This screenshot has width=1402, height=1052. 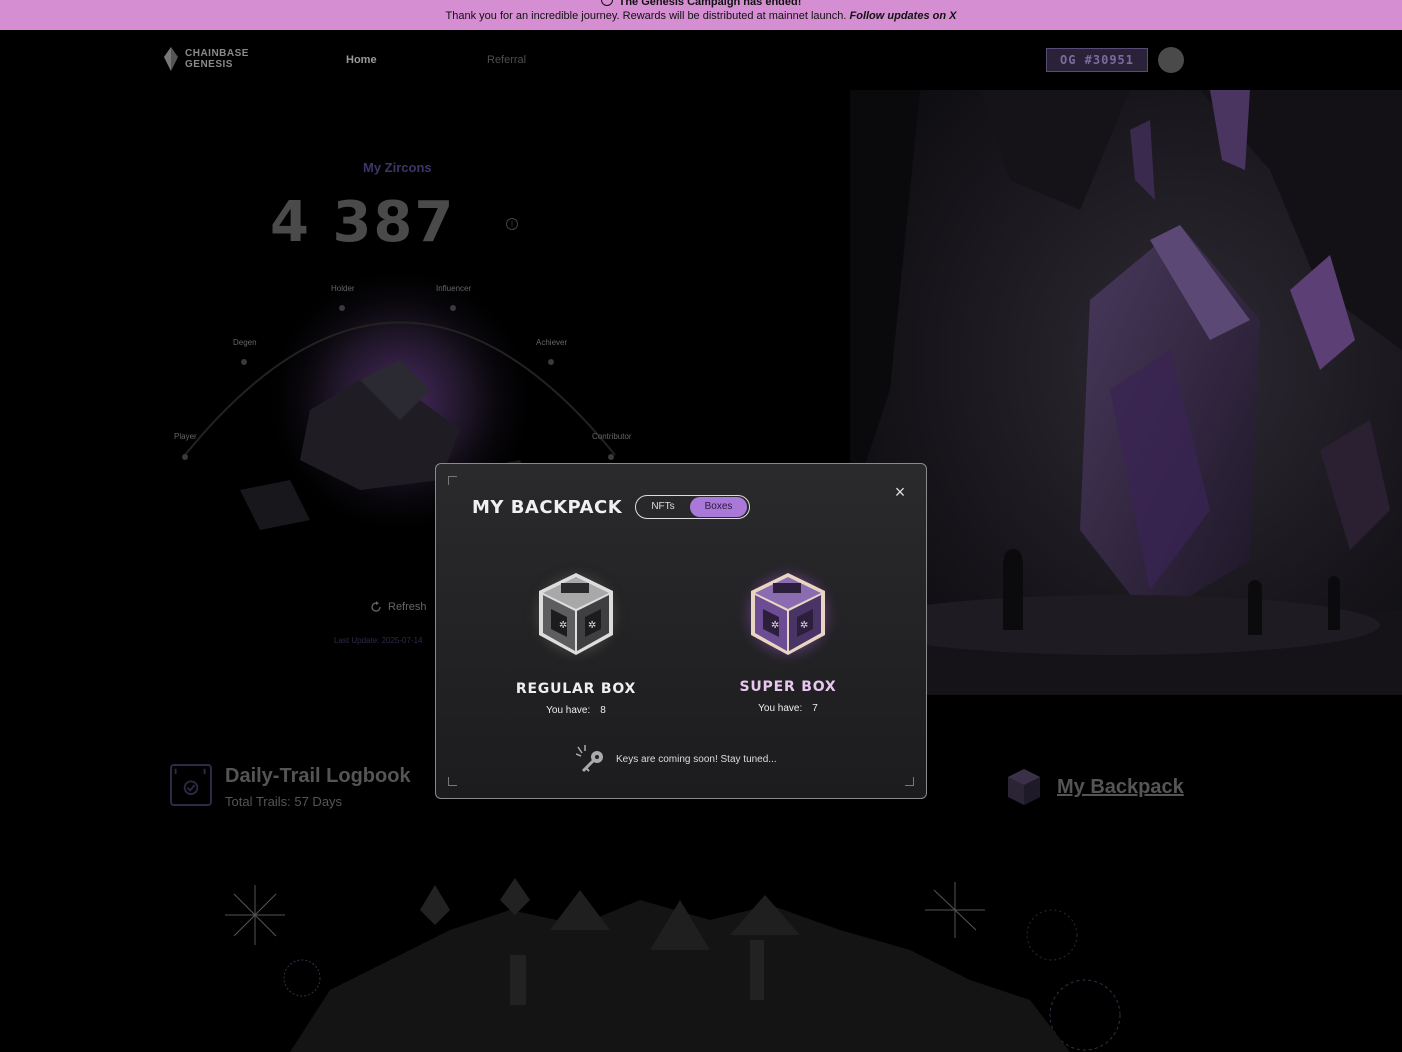 What do you see at coordinates (552, 342) in the screenshot?
I see `node-label-achiever: Achiever` at bounding box center [552, 342].